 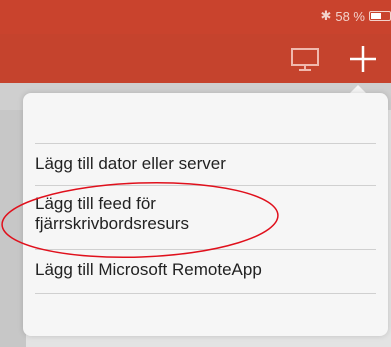 What do you see at coordinates (326, 15) in the screenshot?
I see `bluetooth-icon: ✱` at bounding box center [326, 15].